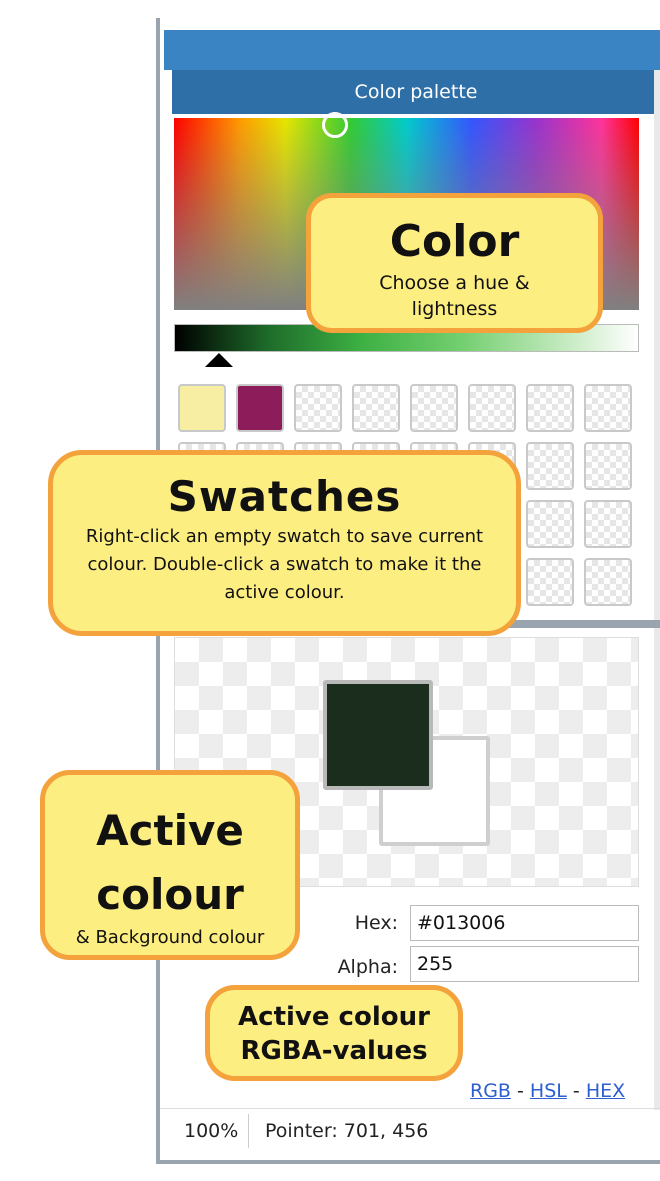 Image resolution: width=660 pixels, height=1181 pixels. I want to click on hue-marker-icon, so click(335, 125).